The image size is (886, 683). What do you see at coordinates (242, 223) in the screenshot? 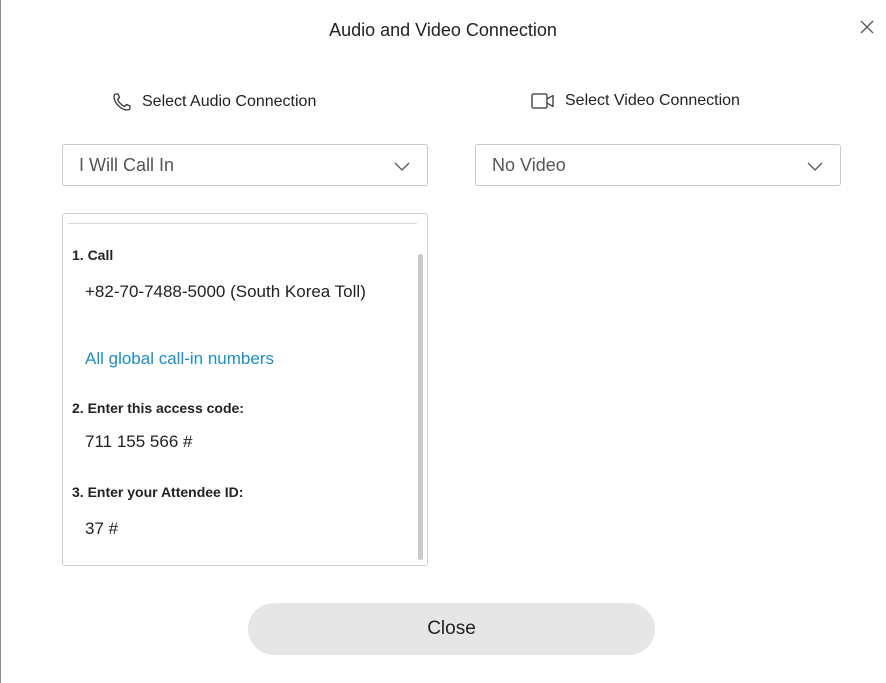
I see `panel-divider` at bounding box center [242, 223].